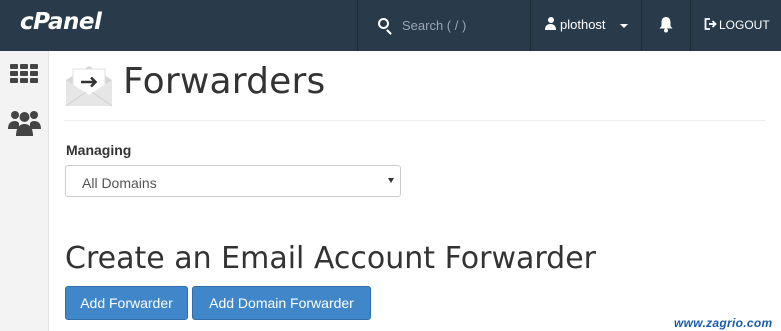  What do you see at coordinates (415, 120) in the screenshot?
I see `divider` at bounding box center [415, 120].